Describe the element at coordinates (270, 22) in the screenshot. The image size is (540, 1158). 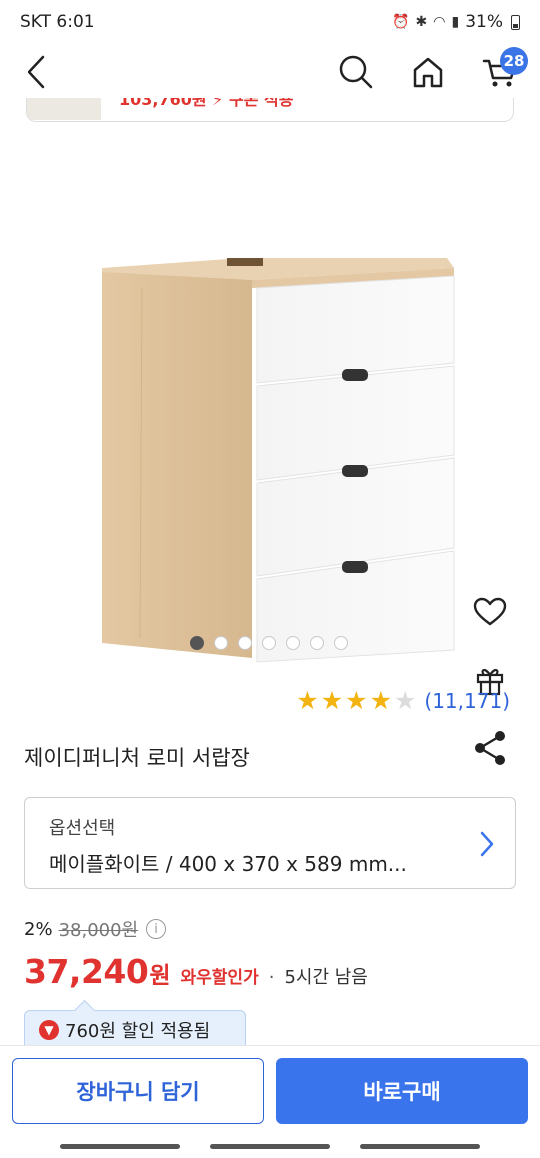
I see `status-bar: SKT 6:01 ⏰ ✱ ◠ ▮ 31%` at that location.